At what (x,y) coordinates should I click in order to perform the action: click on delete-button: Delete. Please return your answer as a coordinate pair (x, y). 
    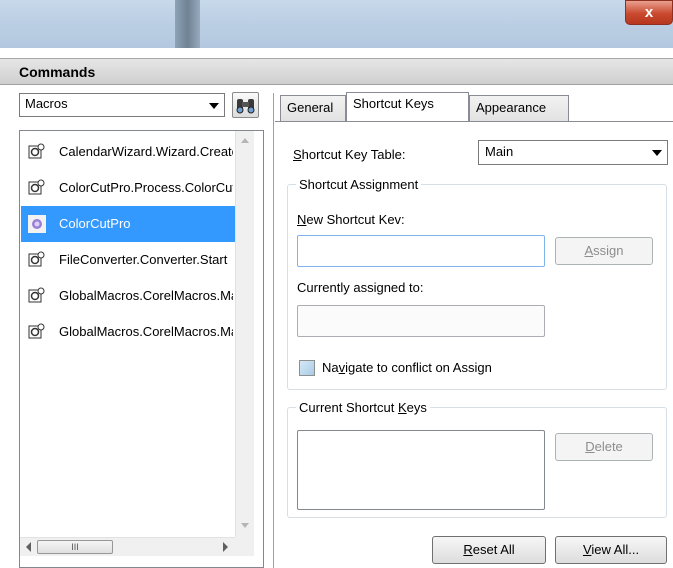
    Looking at the image, I should click on (604, 447).